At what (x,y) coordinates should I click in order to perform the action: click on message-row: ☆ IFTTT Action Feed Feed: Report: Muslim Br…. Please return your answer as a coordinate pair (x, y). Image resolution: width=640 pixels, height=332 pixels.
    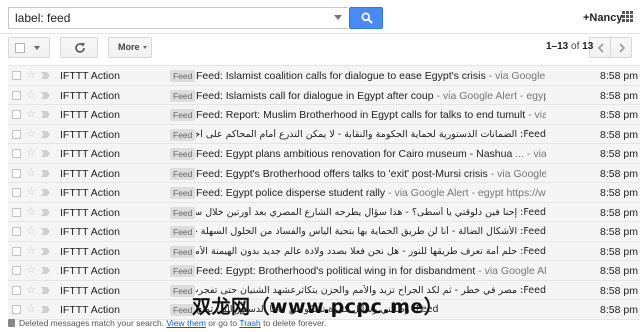
    Looking at the image, I should click on (324, 115).